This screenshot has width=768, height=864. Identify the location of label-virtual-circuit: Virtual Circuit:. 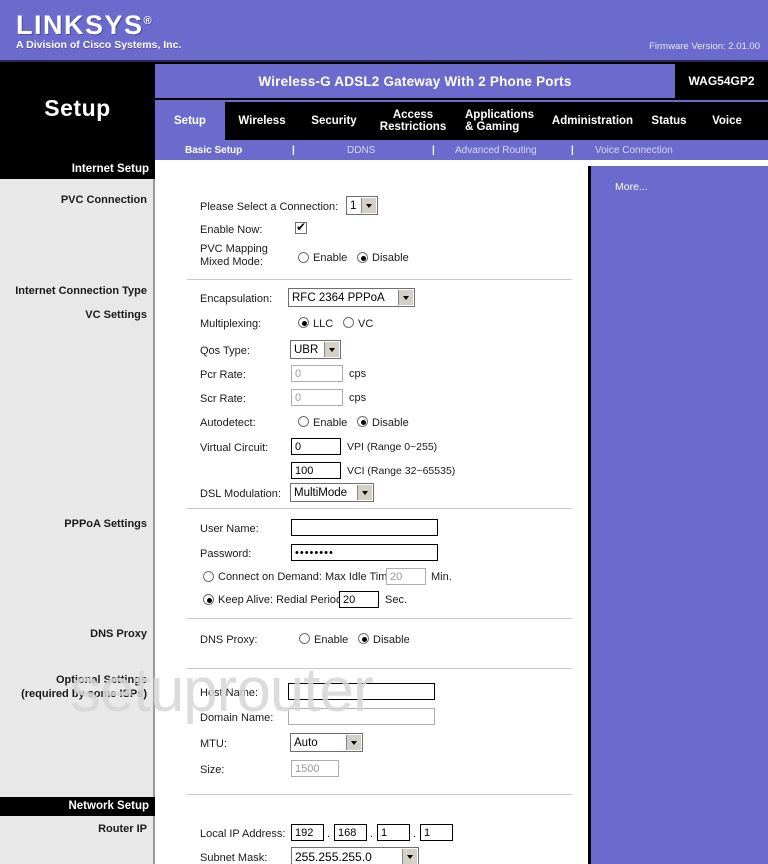
(234, 448).